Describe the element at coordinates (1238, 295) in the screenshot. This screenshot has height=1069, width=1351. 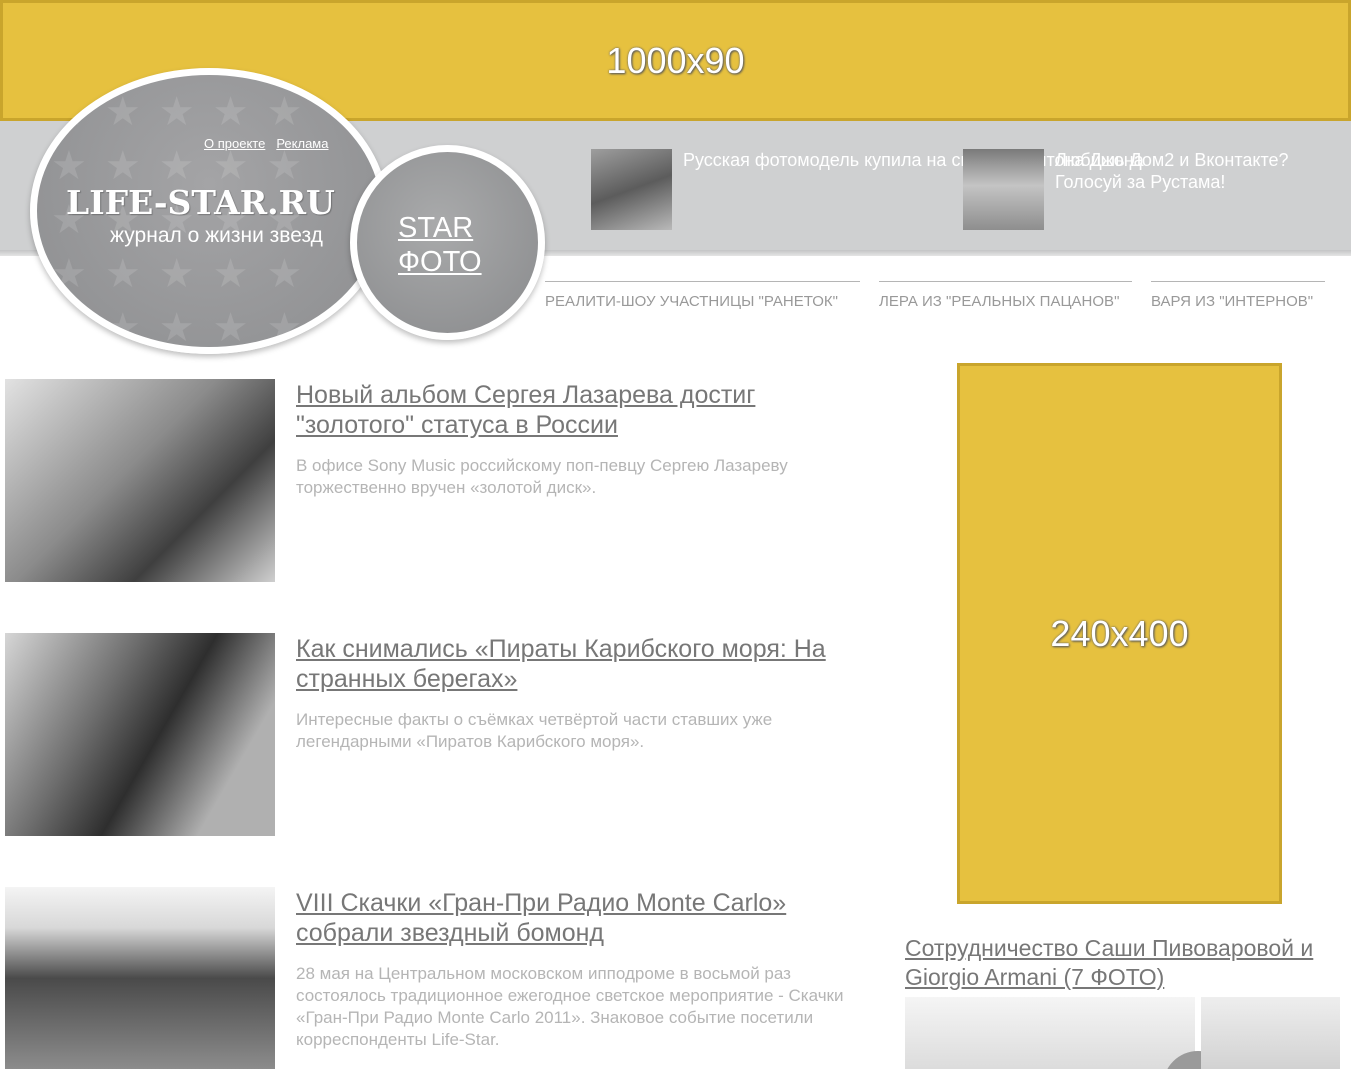
I see `nav-link-interny: ВАРЯ ИЗ "ИНТЕРНОВ"` at that location.